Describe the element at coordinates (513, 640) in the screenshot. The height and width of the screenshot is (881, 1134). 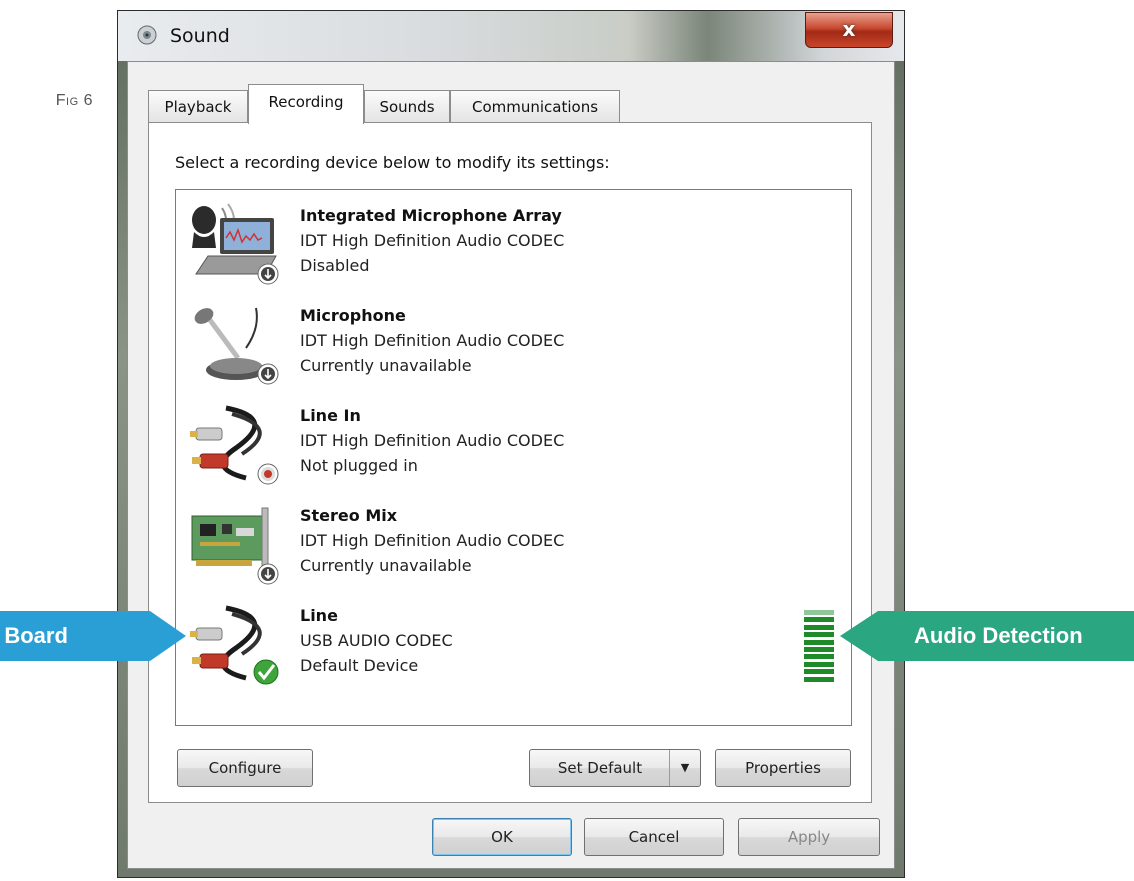
I see `device-item-line: Line USB AUDIO CODEC Default Device` at that location.